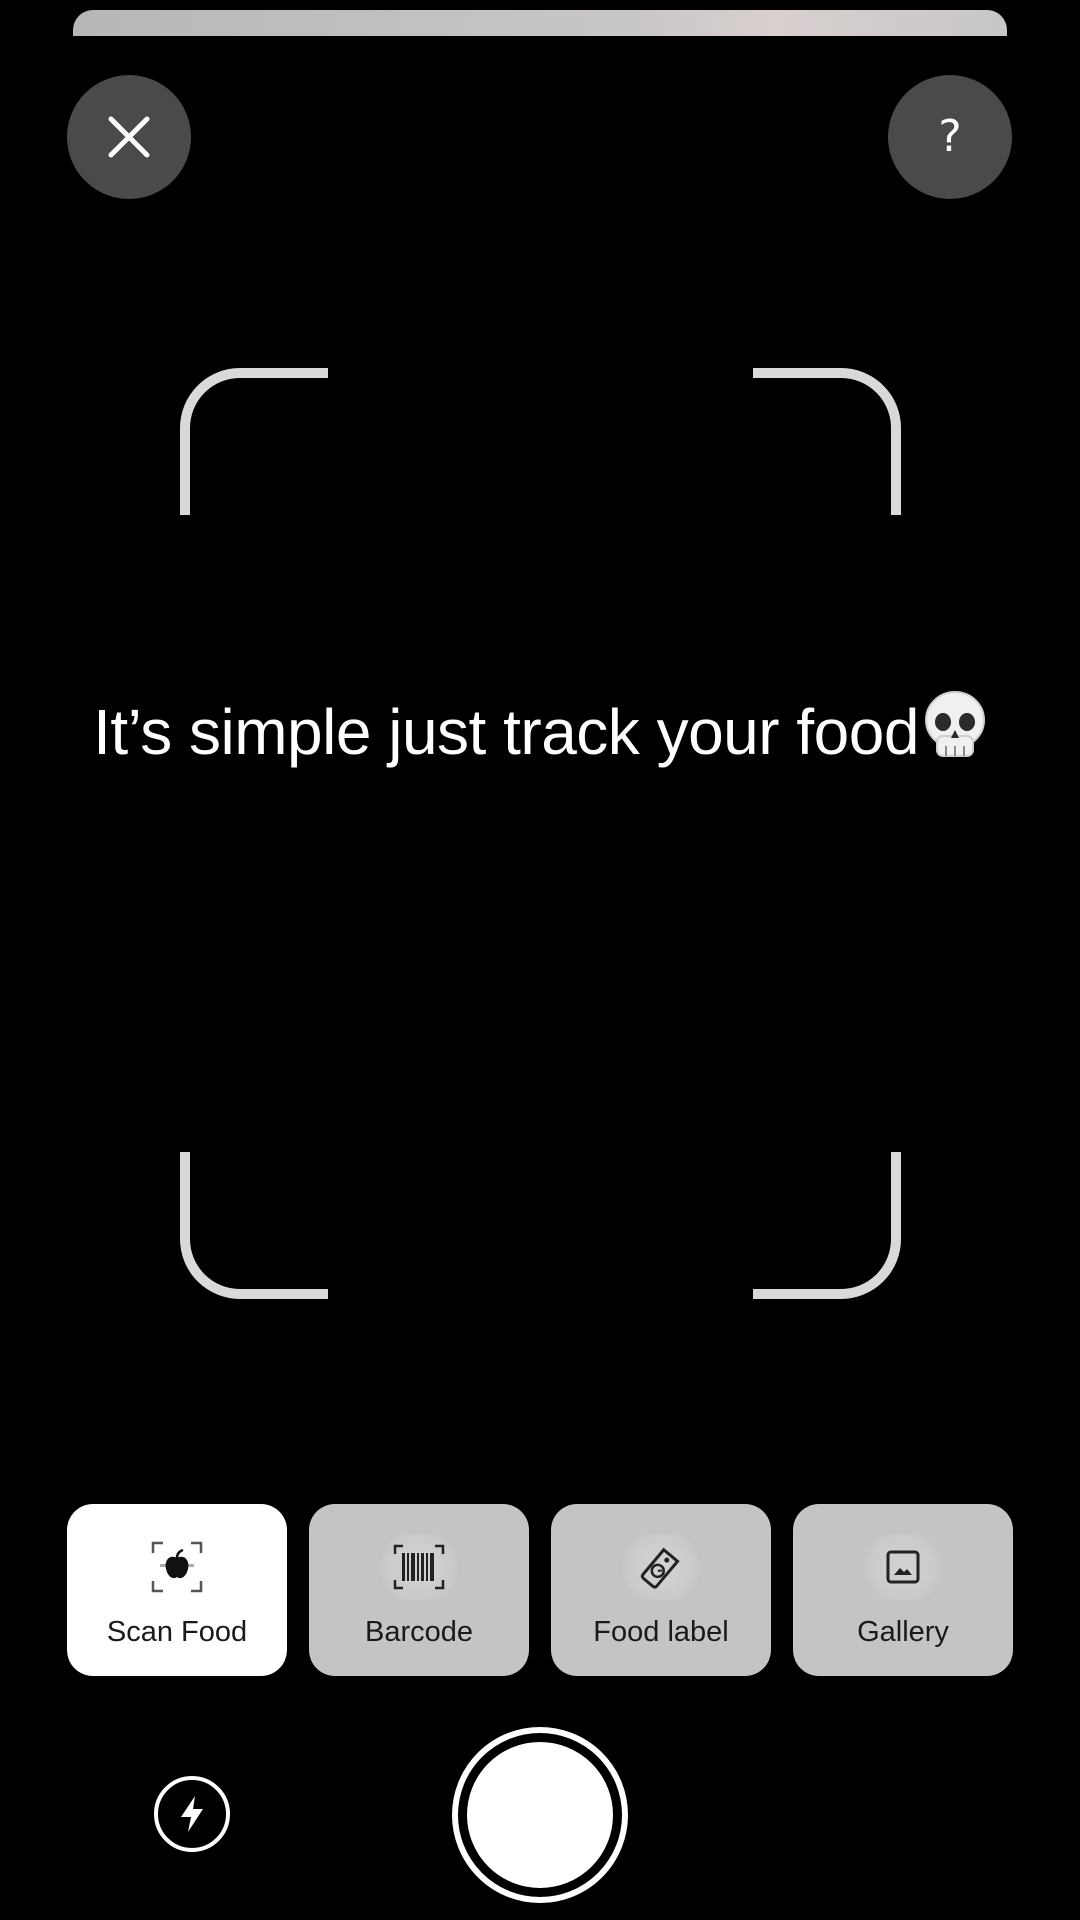  I want to click on mode-gallery: Gallery, so click(903, 1590).